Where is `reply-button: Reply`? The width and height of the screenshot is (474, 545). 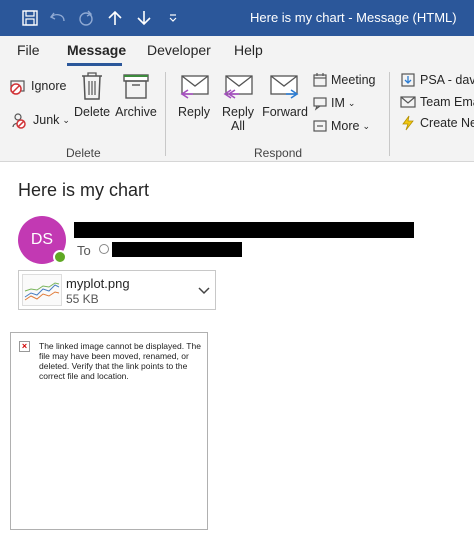 reply-button: Reply is located at coordinates (194, 95).